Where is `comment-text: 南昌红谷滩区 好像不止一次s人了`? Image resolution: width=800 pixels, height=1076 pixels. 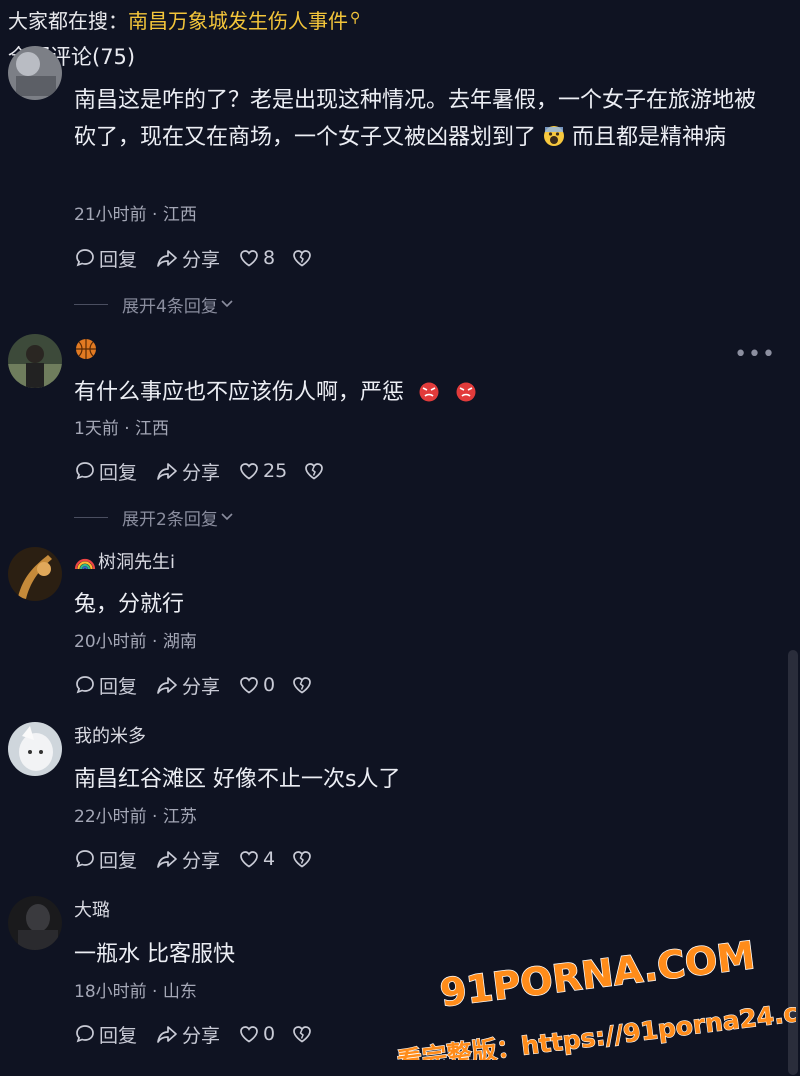 comment-text: 南昌红谷滩区 好像不止一次s人了 is located at coordinates (237, 779).